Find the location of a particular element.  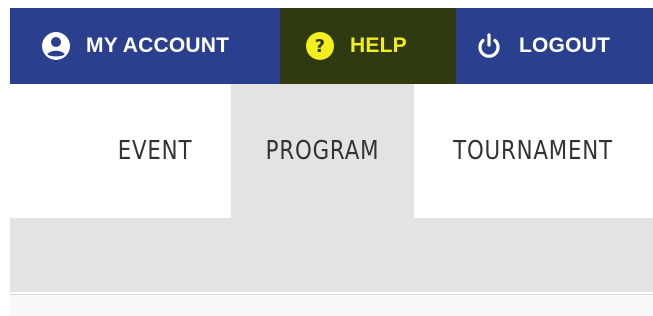

content-area is located at coordinates (331, 305).